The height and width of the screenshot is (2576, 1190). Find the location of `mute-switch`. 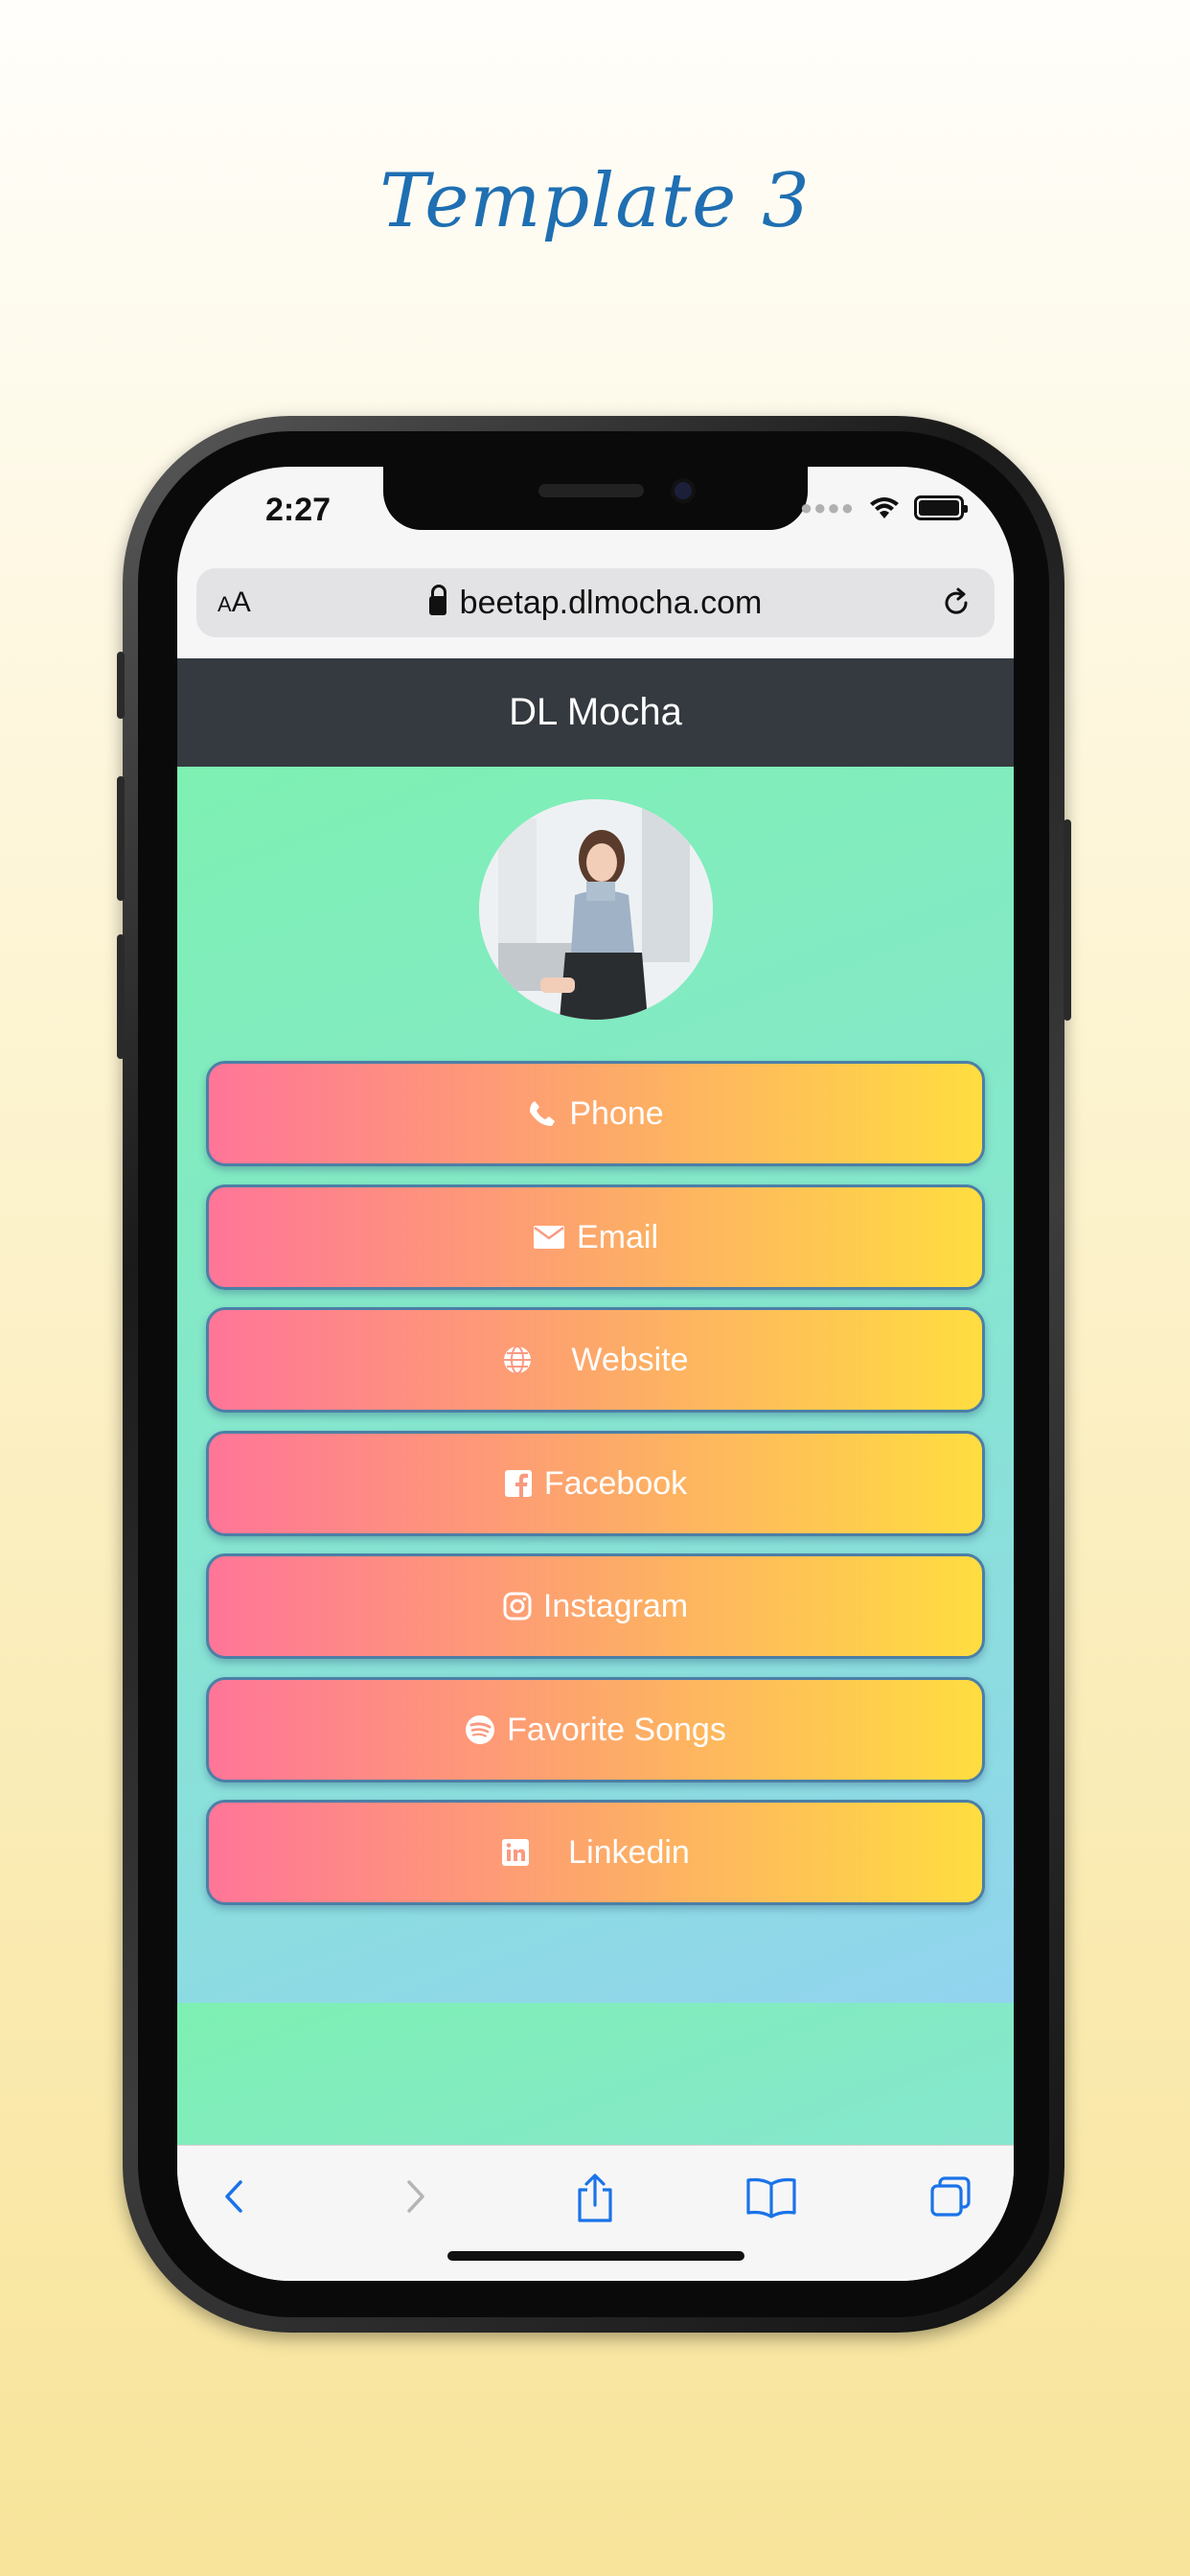

mute-switch is located at coordinates (121, 685).